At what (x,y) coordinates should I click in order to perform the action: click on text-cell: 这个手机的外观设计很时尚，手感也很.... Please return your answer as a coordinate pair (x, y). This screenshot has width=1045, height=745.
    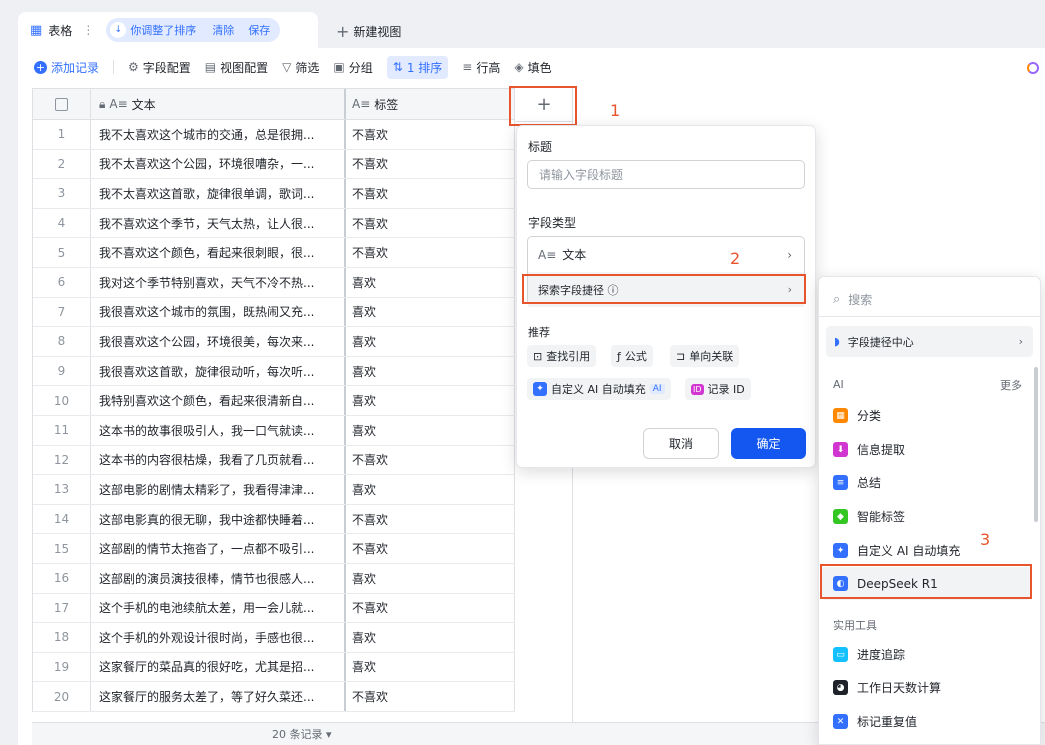
    Looking at the image, I should click on (218, 637).